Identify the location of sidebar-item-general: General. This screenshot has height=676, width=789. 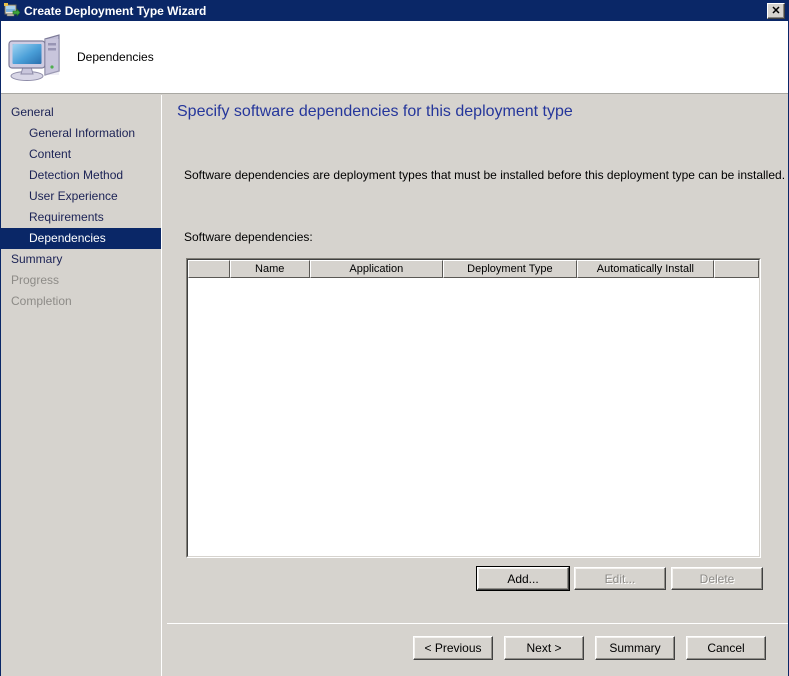
(81, 112).